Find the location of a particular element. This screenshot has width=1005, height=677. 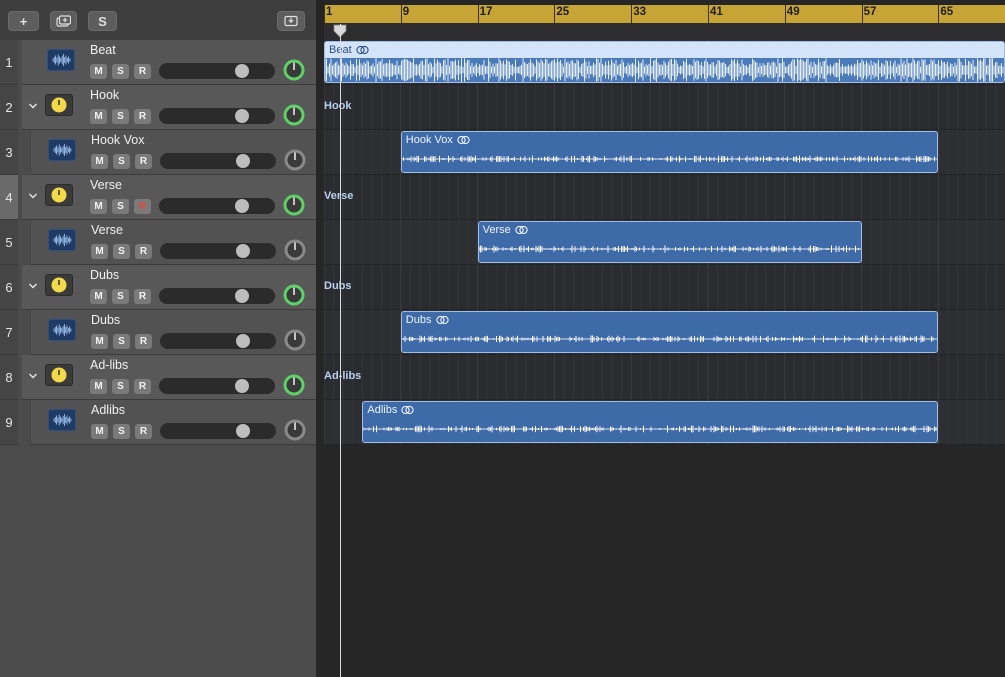

track-lane-5: Verse is located at coordinates (664, 242).